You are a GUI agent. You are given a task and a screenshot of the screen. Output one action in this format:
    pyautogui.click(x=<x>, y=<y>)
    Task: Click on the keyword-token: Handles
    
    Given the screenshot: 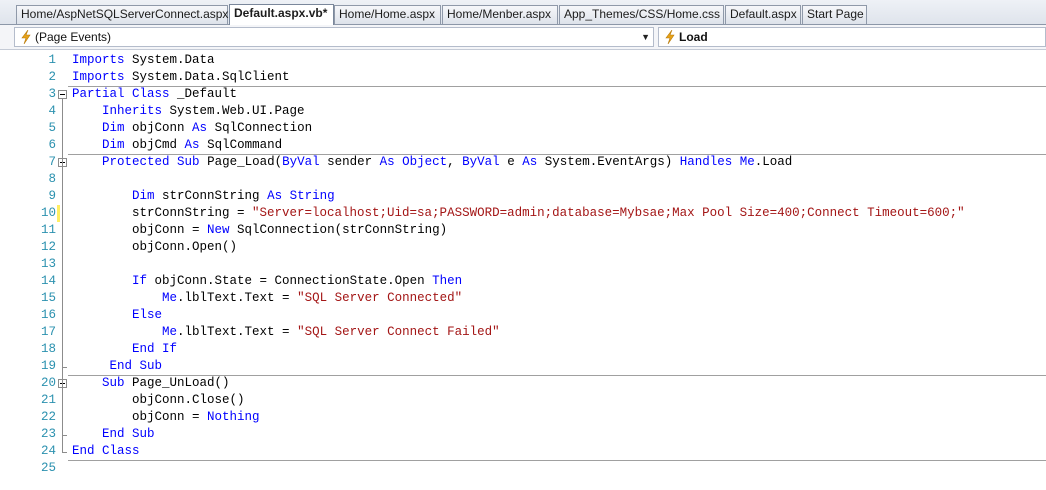 What is the action you would take?
    pyautogui.click(x=706, y=162)
    